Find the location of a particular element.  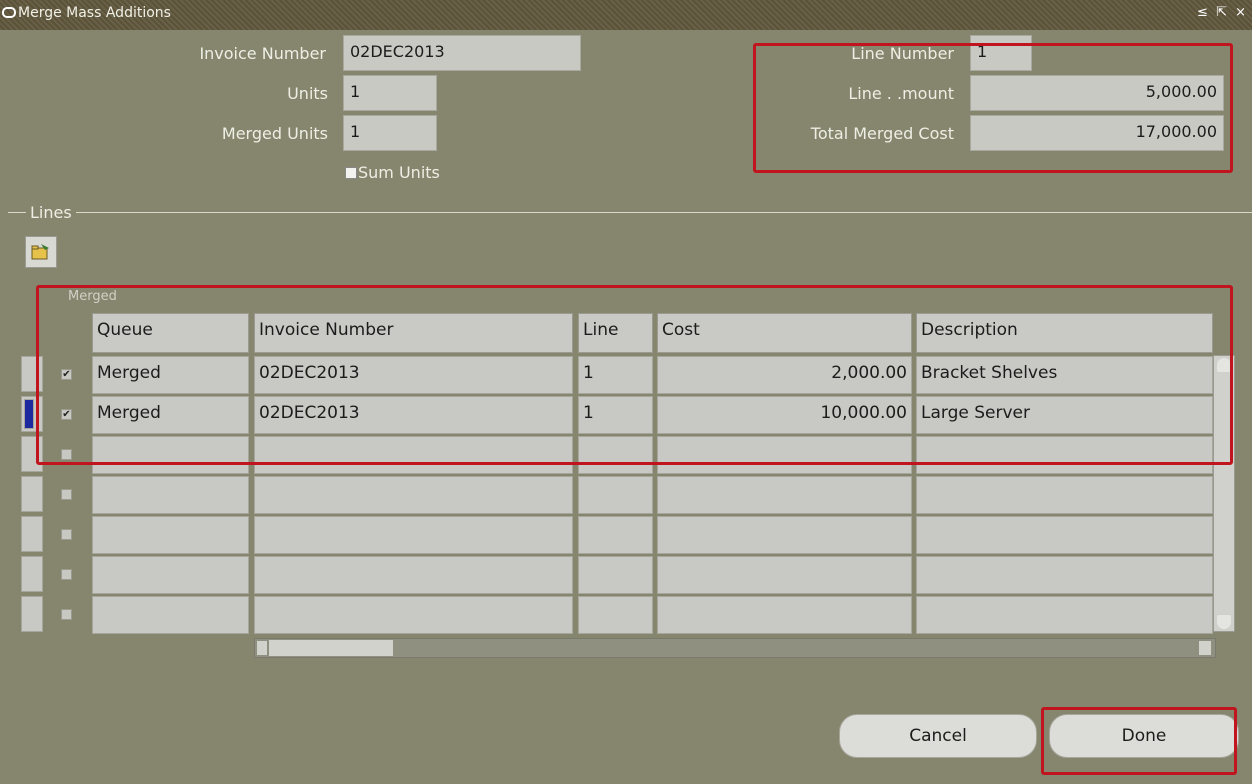

units-label: Units is located at coordinates (307, 93).